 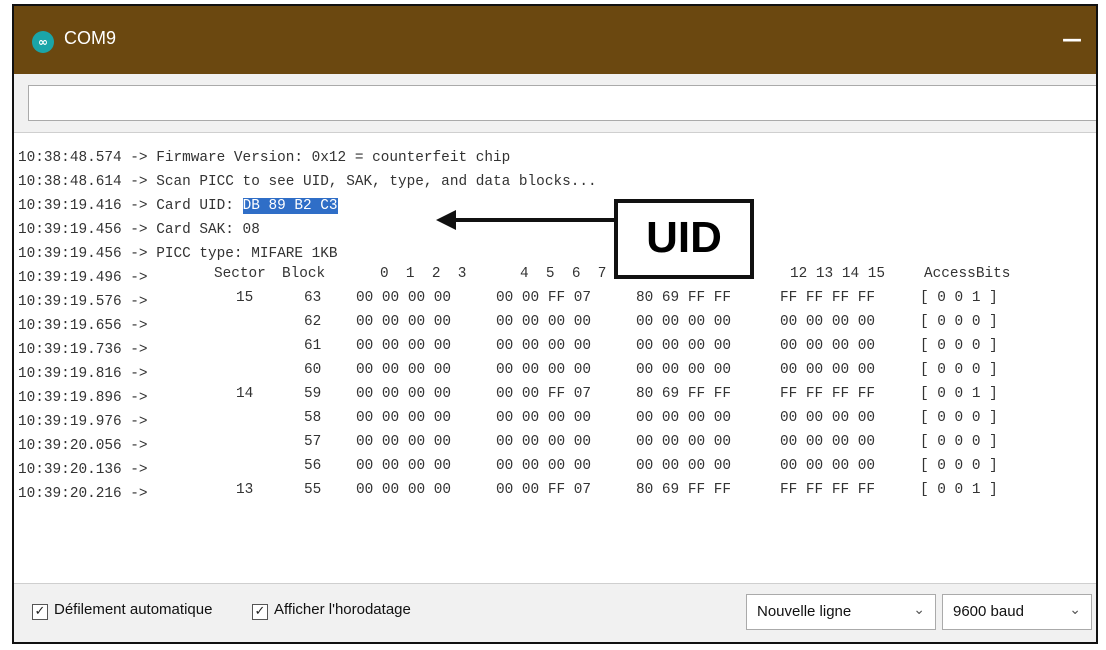 What do you see at coordinates (83, 470) in the screenshot?
I see `table-row: 10:39:20.136 ->` at bounding box center [83, 470].